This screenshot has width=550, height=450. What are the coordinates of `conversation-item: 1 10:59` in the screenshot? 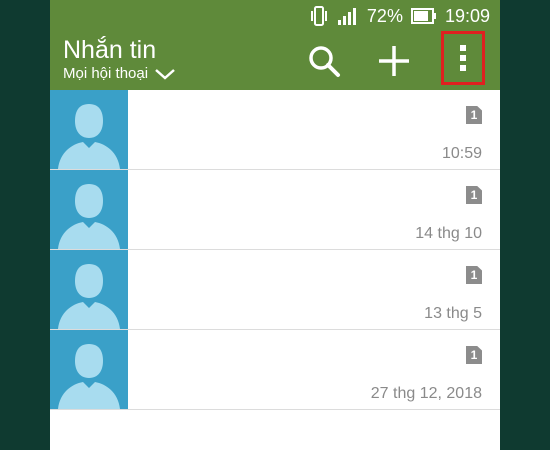 It's located at (275, 130).